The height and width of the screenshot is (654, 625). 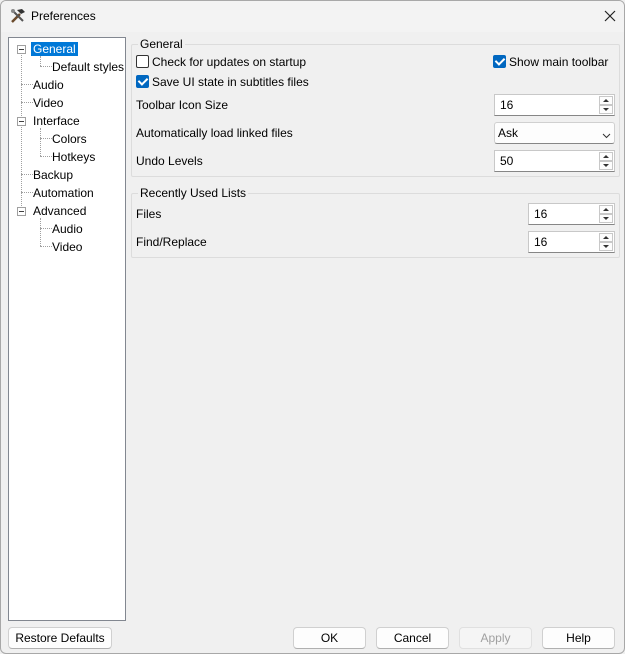 What do you see at coordinates (48, 103) in the screenshot?
I see `tree-item-video: Video` at bounding box center [48, 103].